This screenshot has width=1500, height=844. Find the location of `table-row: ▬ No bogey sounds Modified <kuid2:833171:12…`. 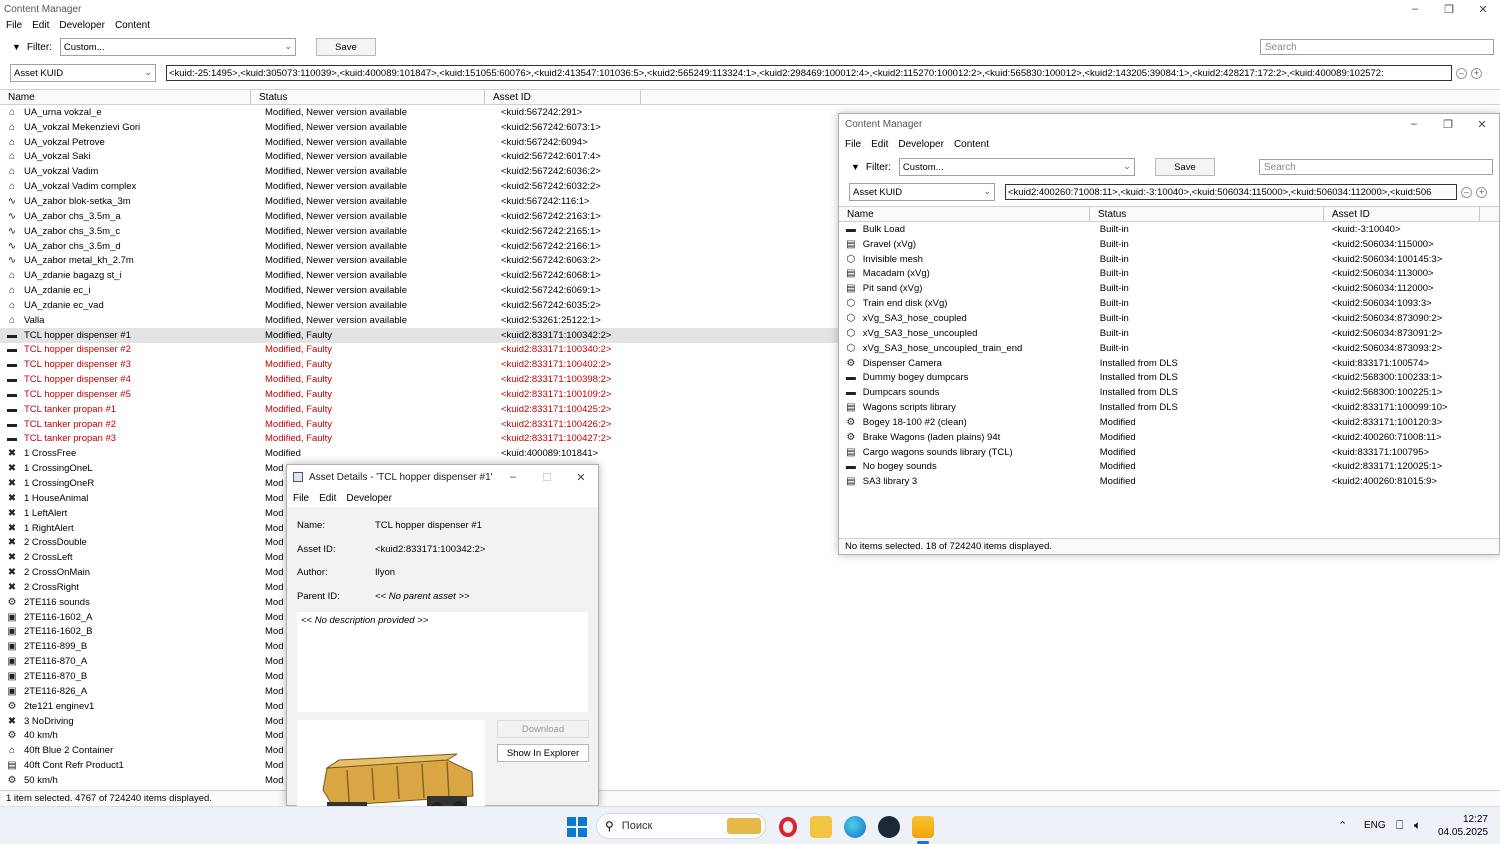

table-row: ▬ No bogey sounds Modified <kuid2:833171:12… is located at coordinates (1169, 467).